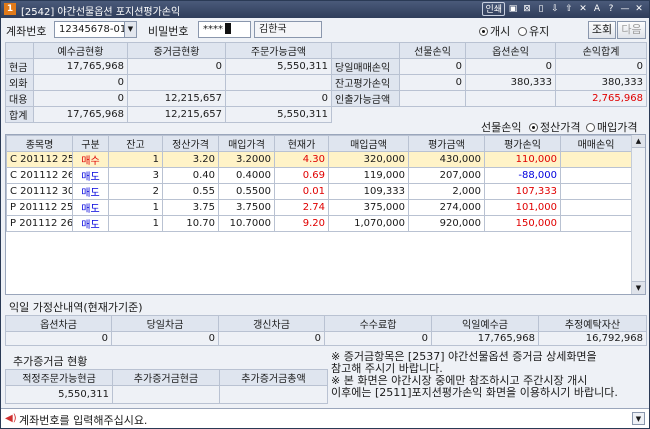 Image resolution: width=650 pixels, height=429 pixels. I want to click on col-header-pnl: 평가손익, so click(522, 143).